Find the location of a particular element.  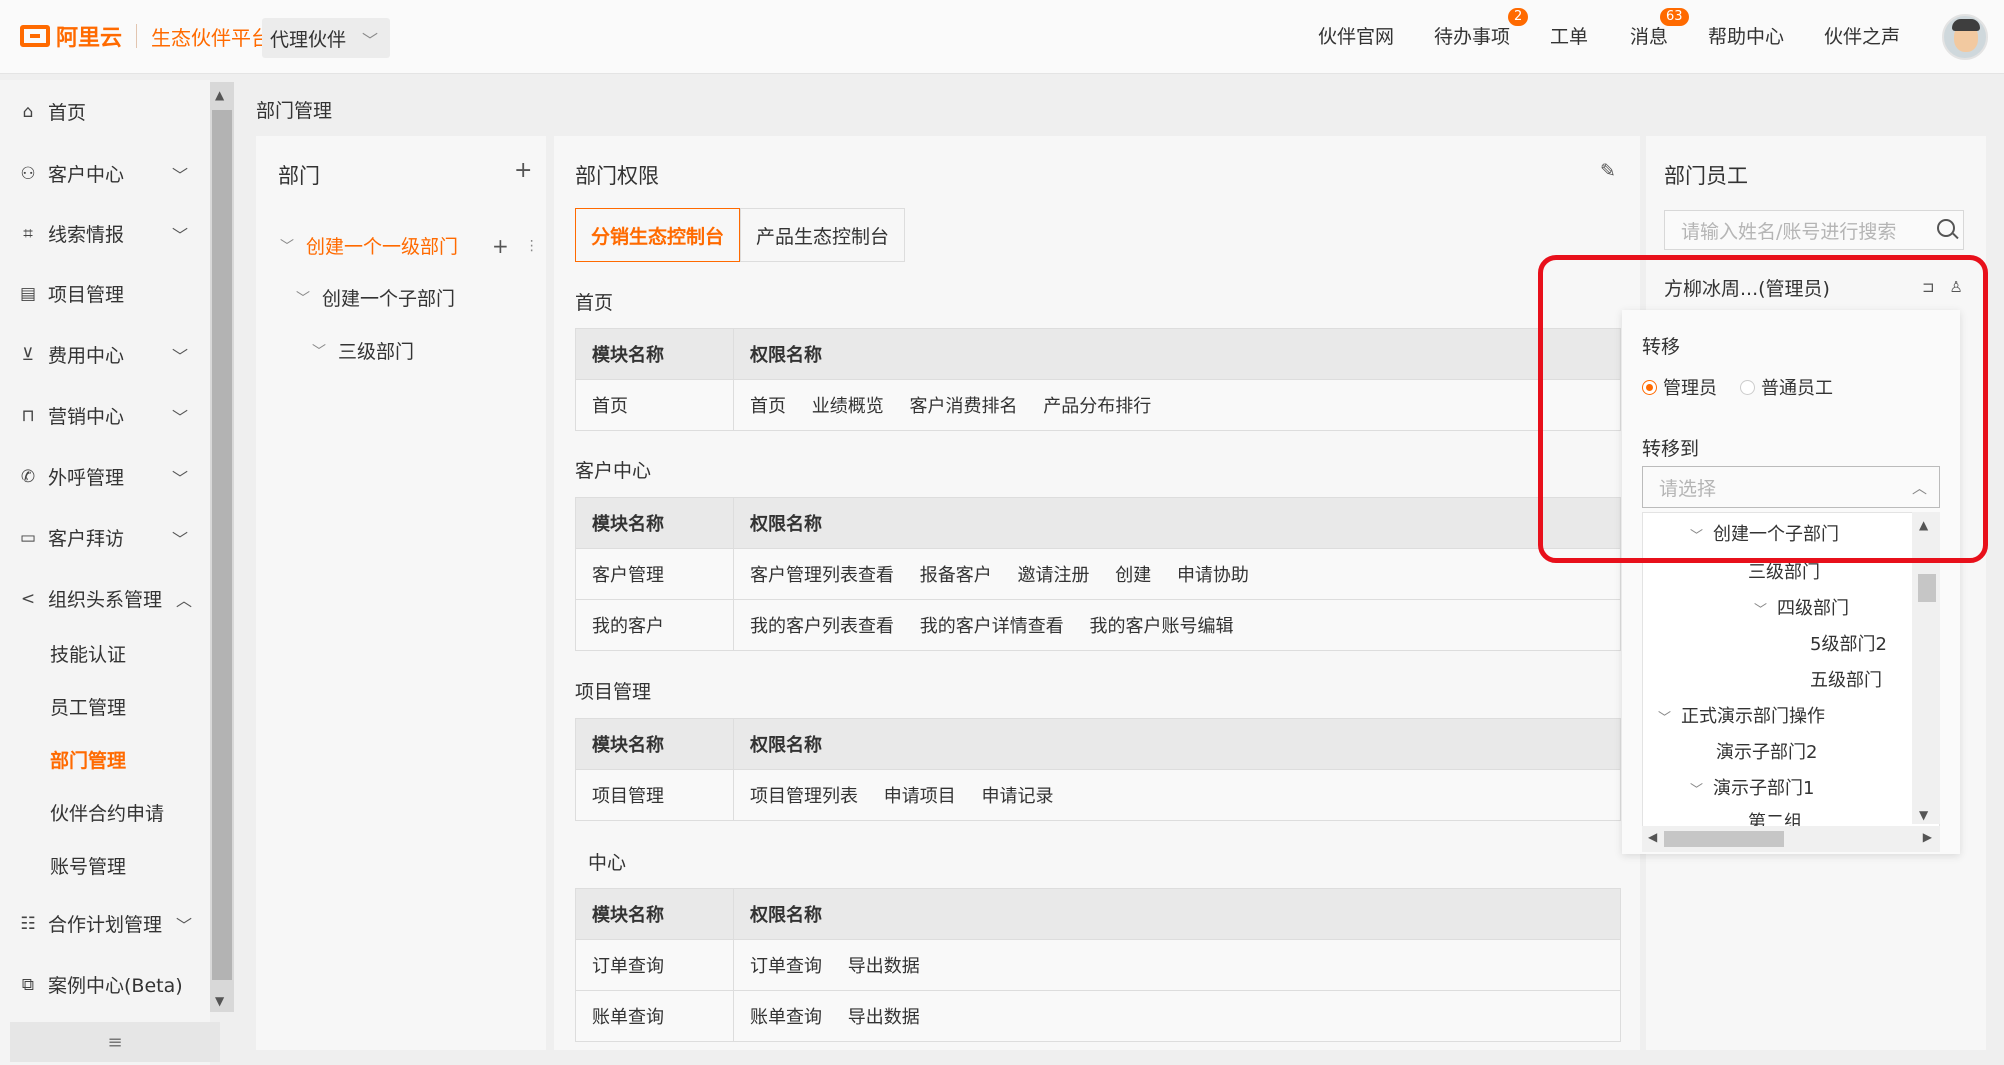

tab-product-console: 产品生态控制台 is located at coordinates (823, 235).